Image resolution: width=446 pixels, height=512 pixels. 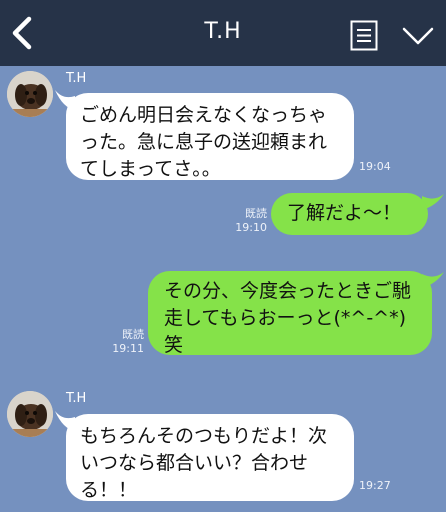 I want to click on message-time: 19:10, so click(x=251, y=227).